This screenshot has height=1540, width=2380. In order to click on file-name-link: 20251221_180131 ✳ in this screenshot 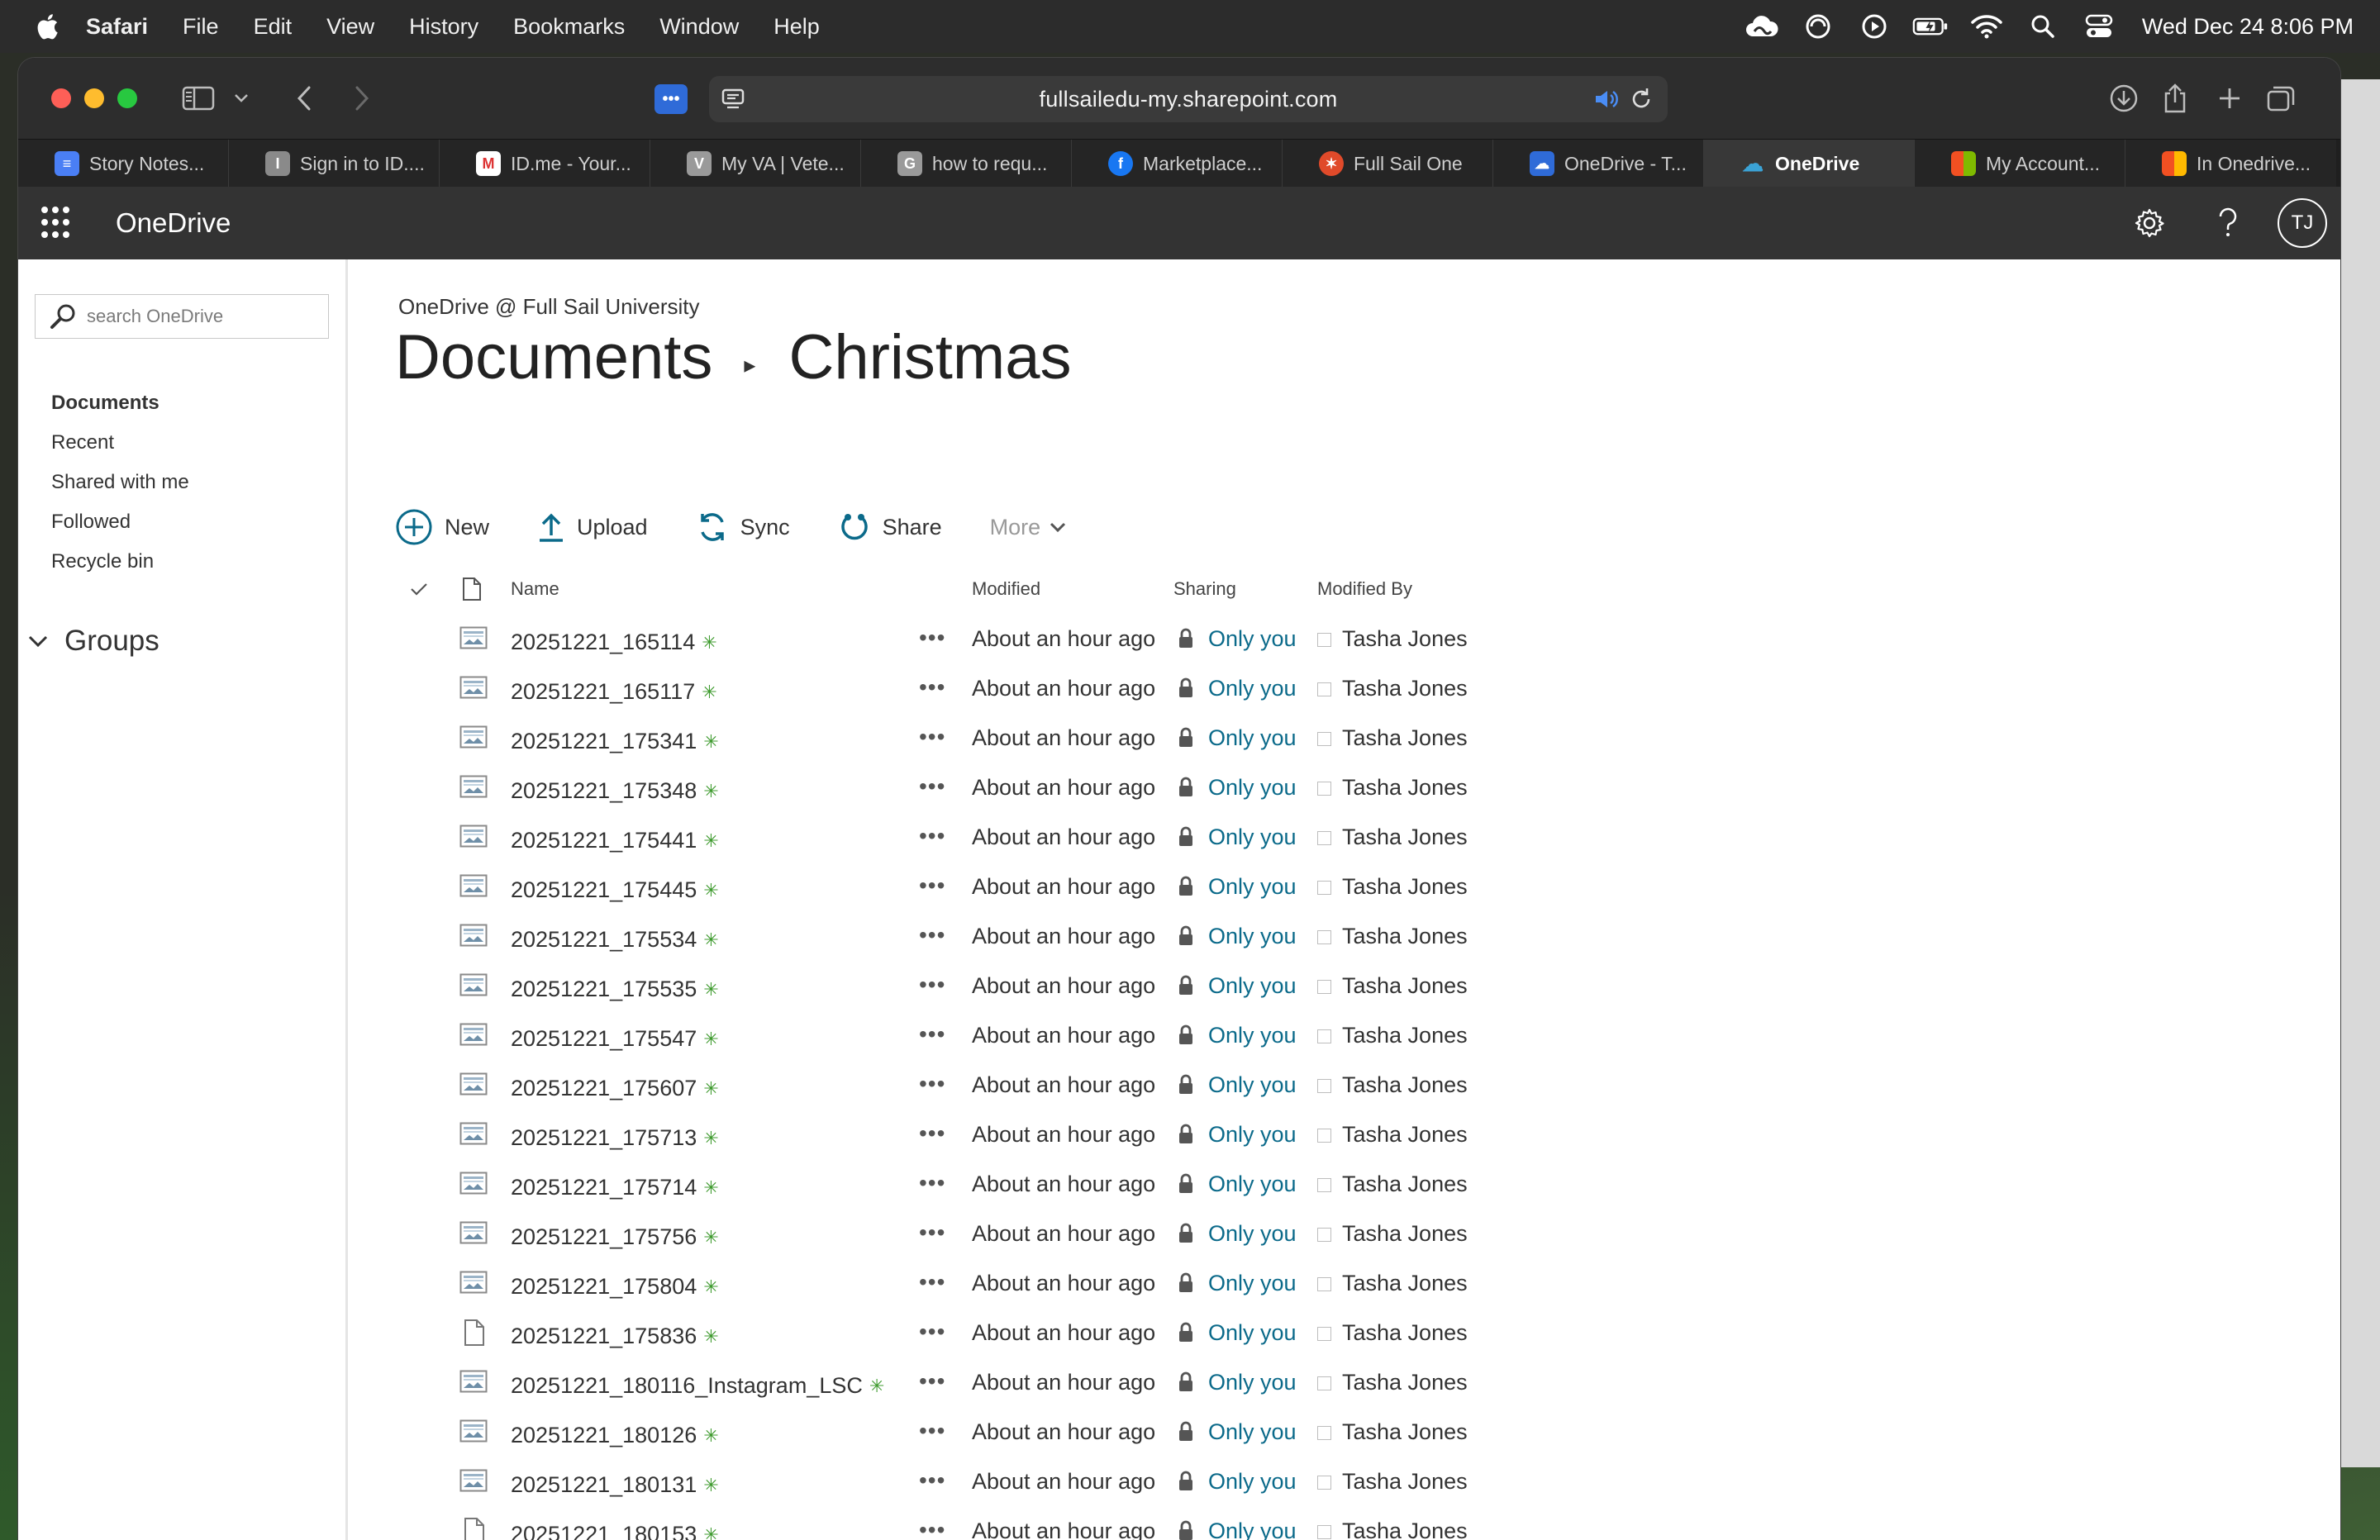, I will do `click(615, 1485)`.